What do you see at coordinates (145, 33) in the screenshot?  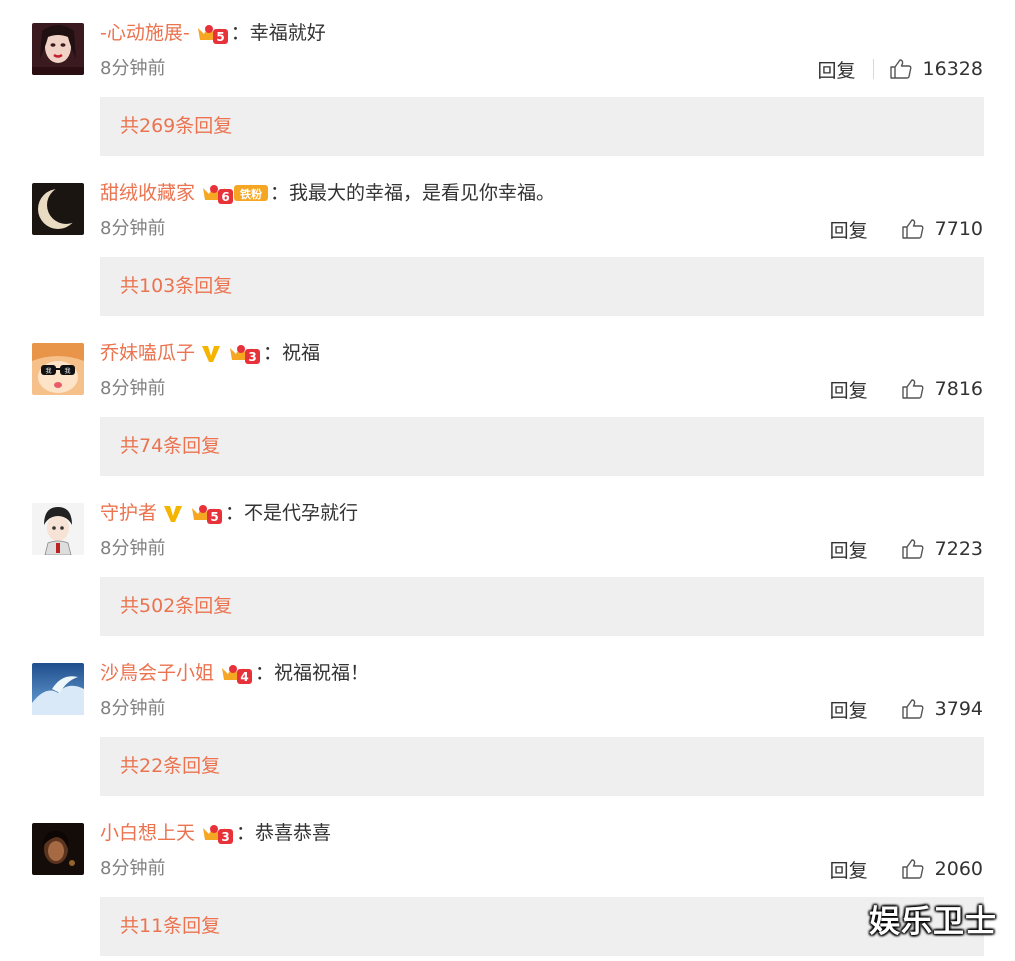 I see `username-link: -心动施展-` at bounding box center [145, 33].